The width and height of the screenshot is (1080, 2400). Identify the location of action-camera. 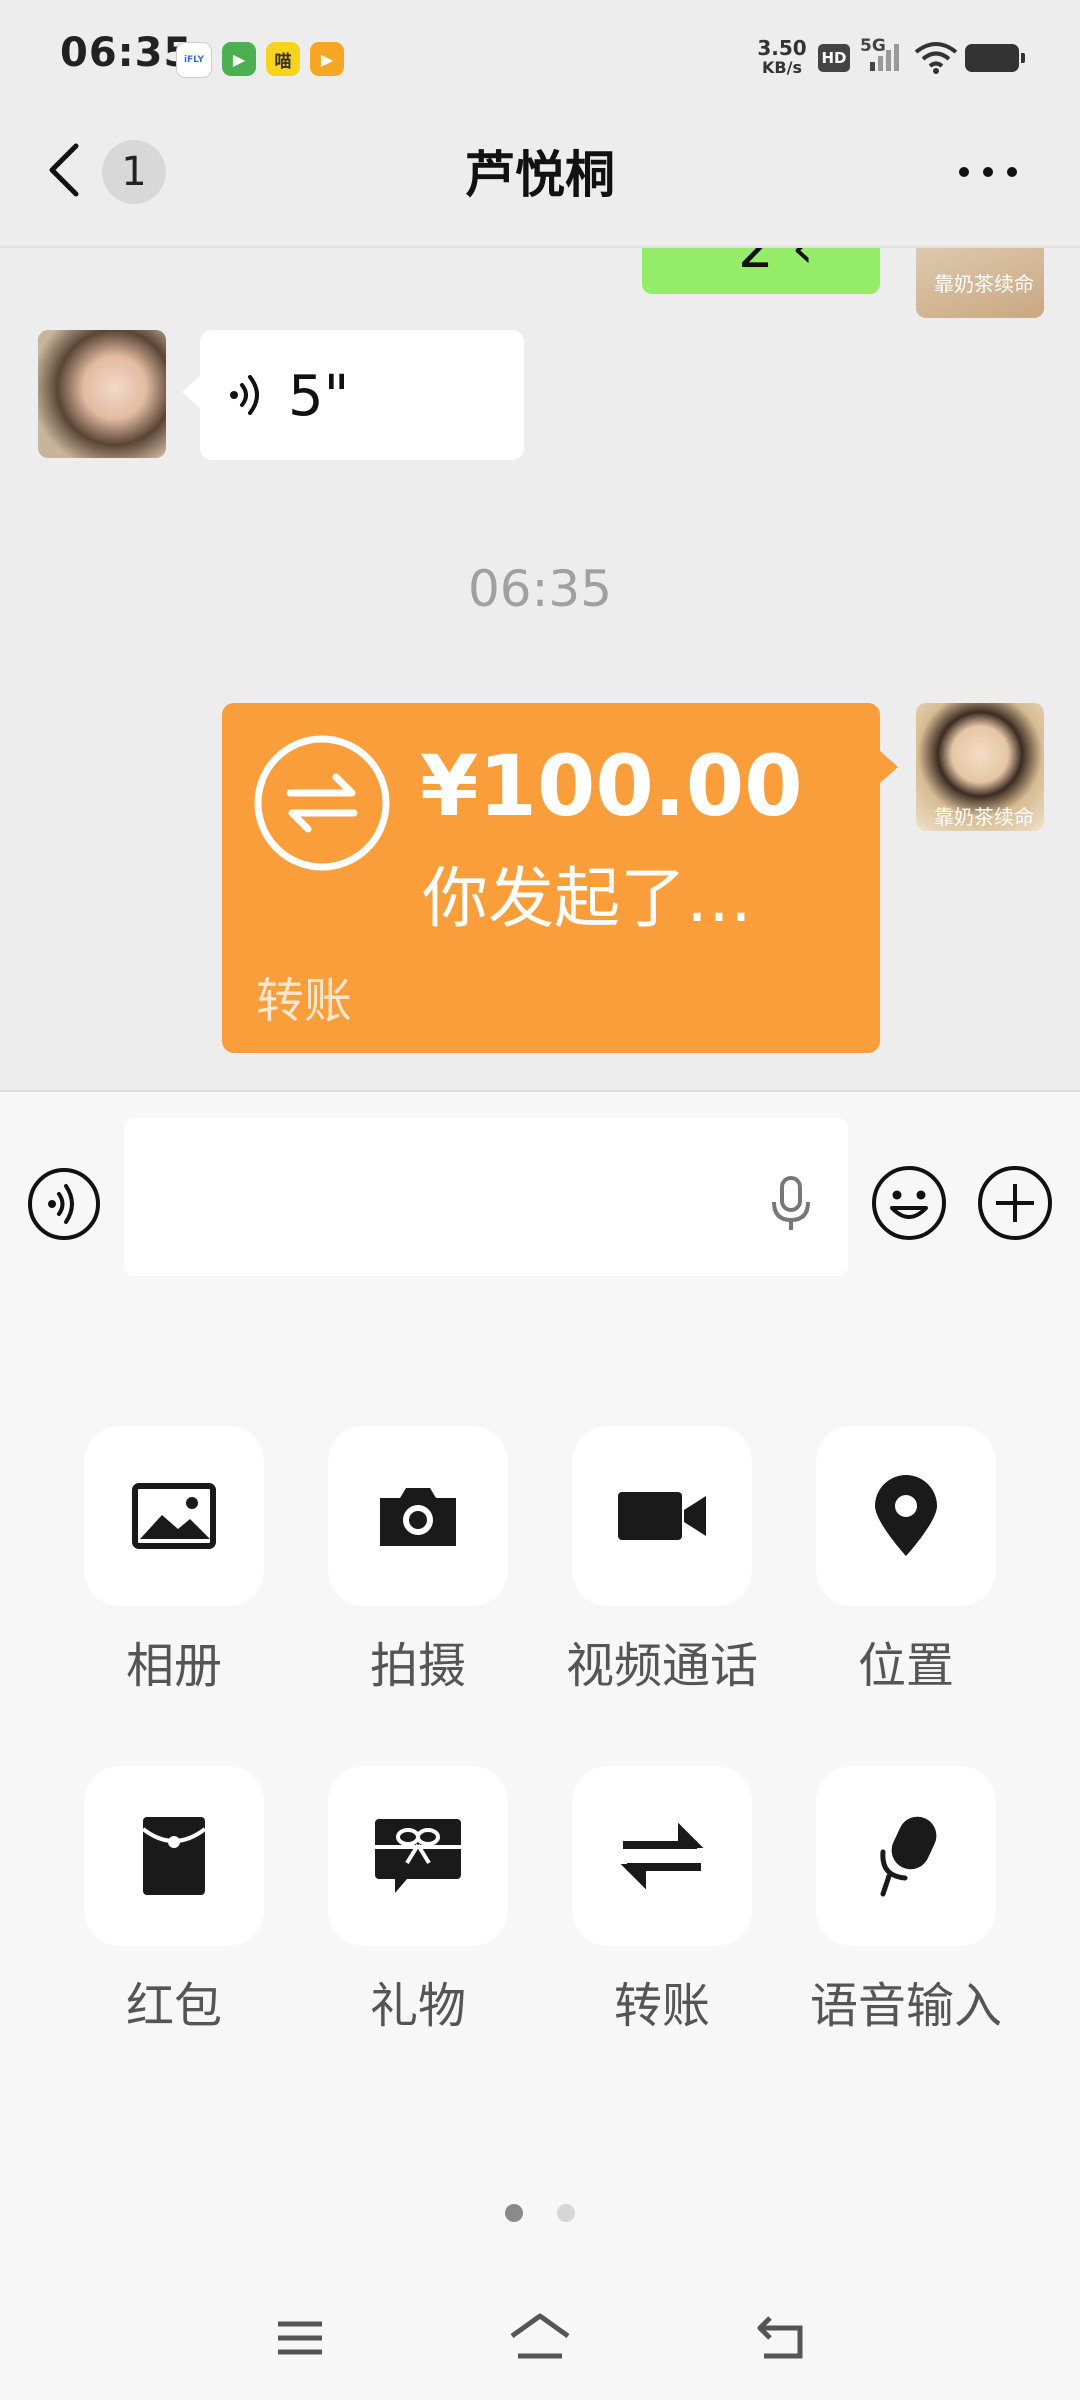
(418, 1516).